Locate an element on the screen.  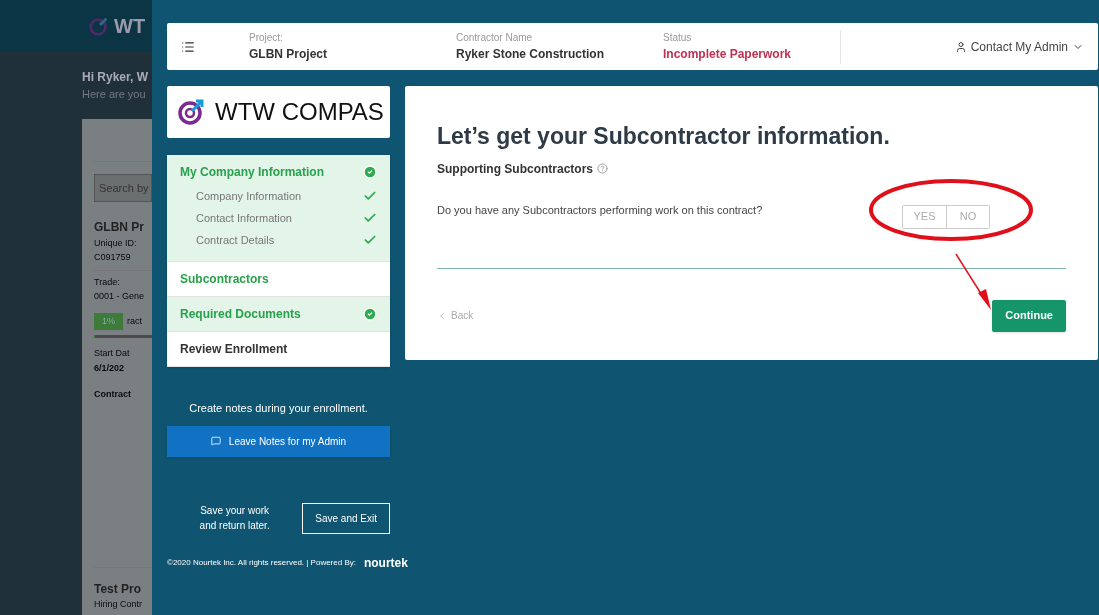
field-label: Hiring Contr is located at coordinates (118, 604).